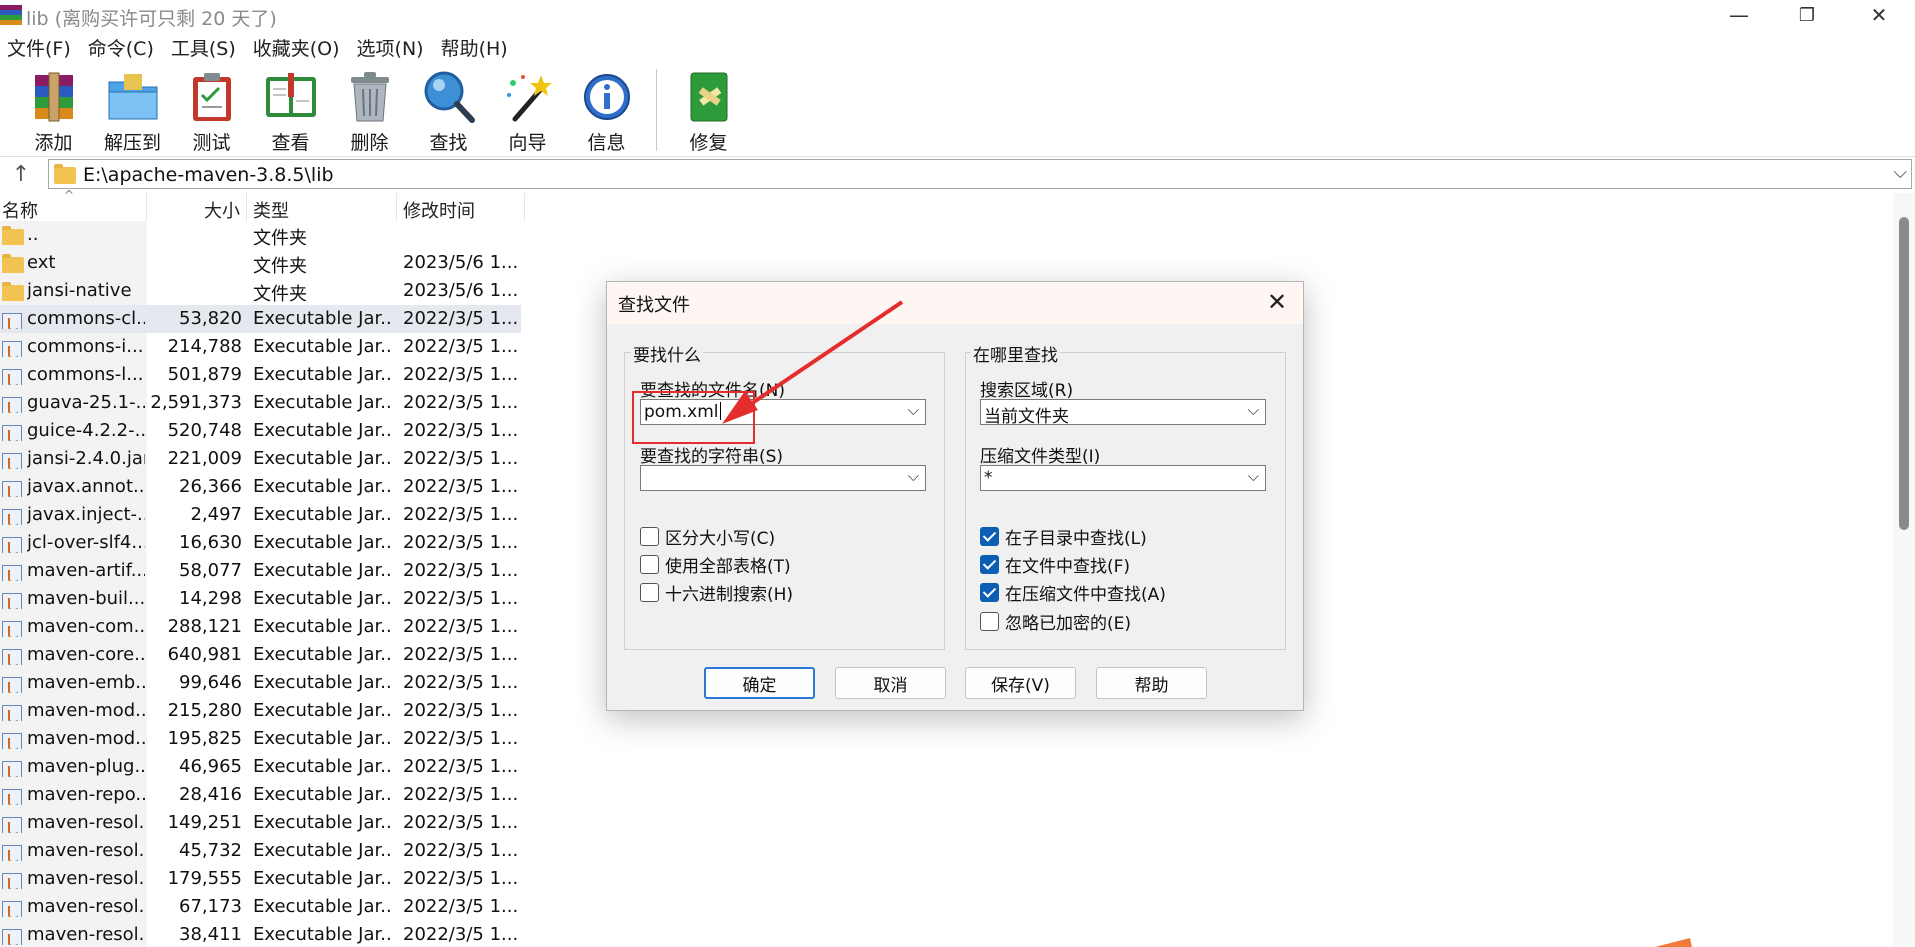 This screenshot has width=1915, height=947. I want to click on search-subfolders-checkbox: 在子目录中查找(L), so click(1063, 537).